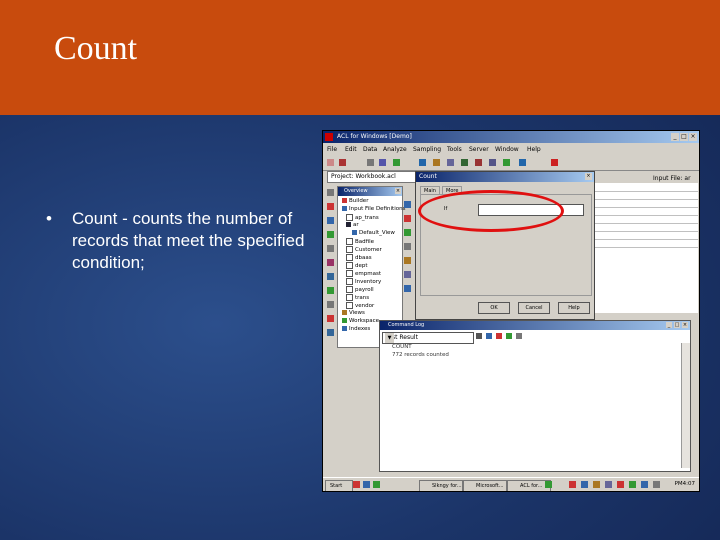  What do you see at coordinates (534, 308) in the screenshot?
I see `cancel-button: Cancel` at bounding box center [534, 308].